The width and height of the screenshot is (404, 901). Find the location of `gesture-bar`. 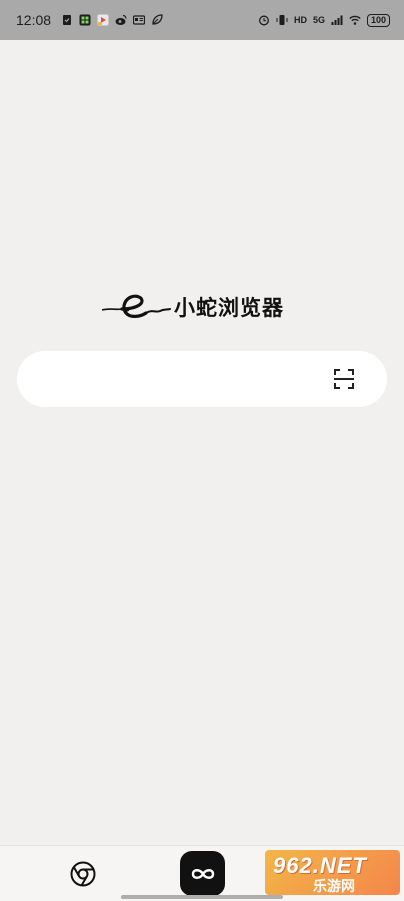

gesture-bar is located at coordinates (202, 897).